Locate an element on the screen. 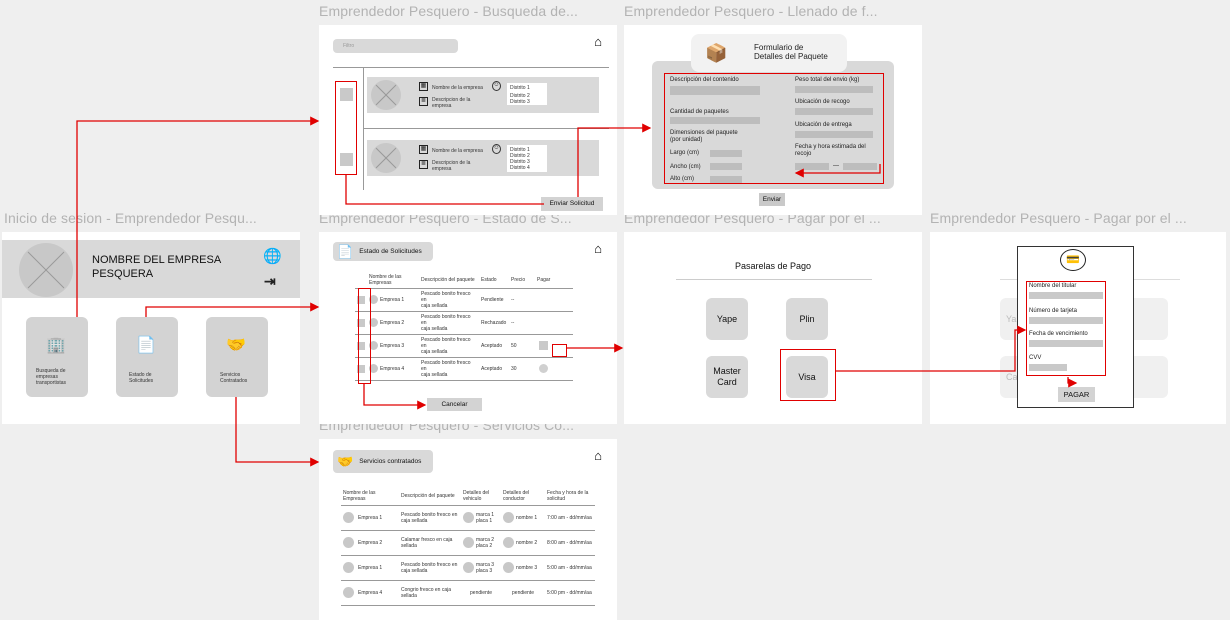 This screenshot has width=1230, height=620. connector-busqueda-to-form is located at coordinates (614, 160).